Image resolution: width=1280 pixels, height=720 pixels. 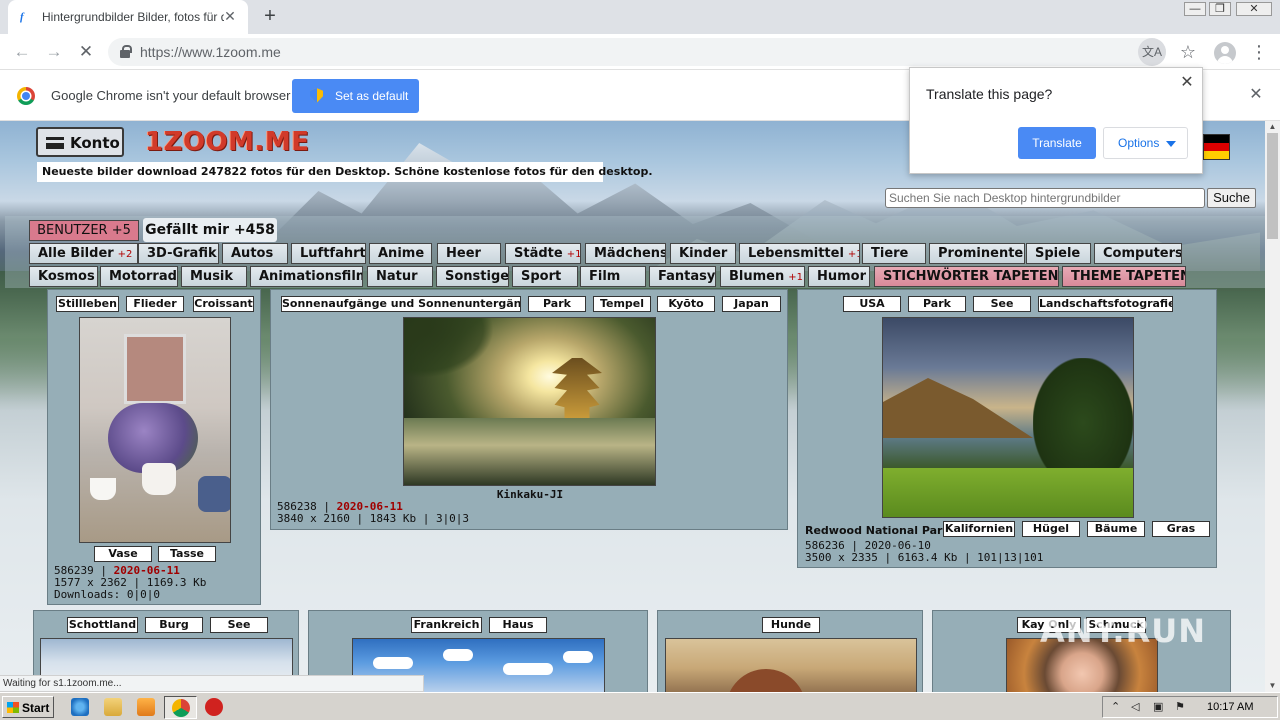 I want to click on tag-kalifornien: Kalifornien, so click(x=979, y=529).